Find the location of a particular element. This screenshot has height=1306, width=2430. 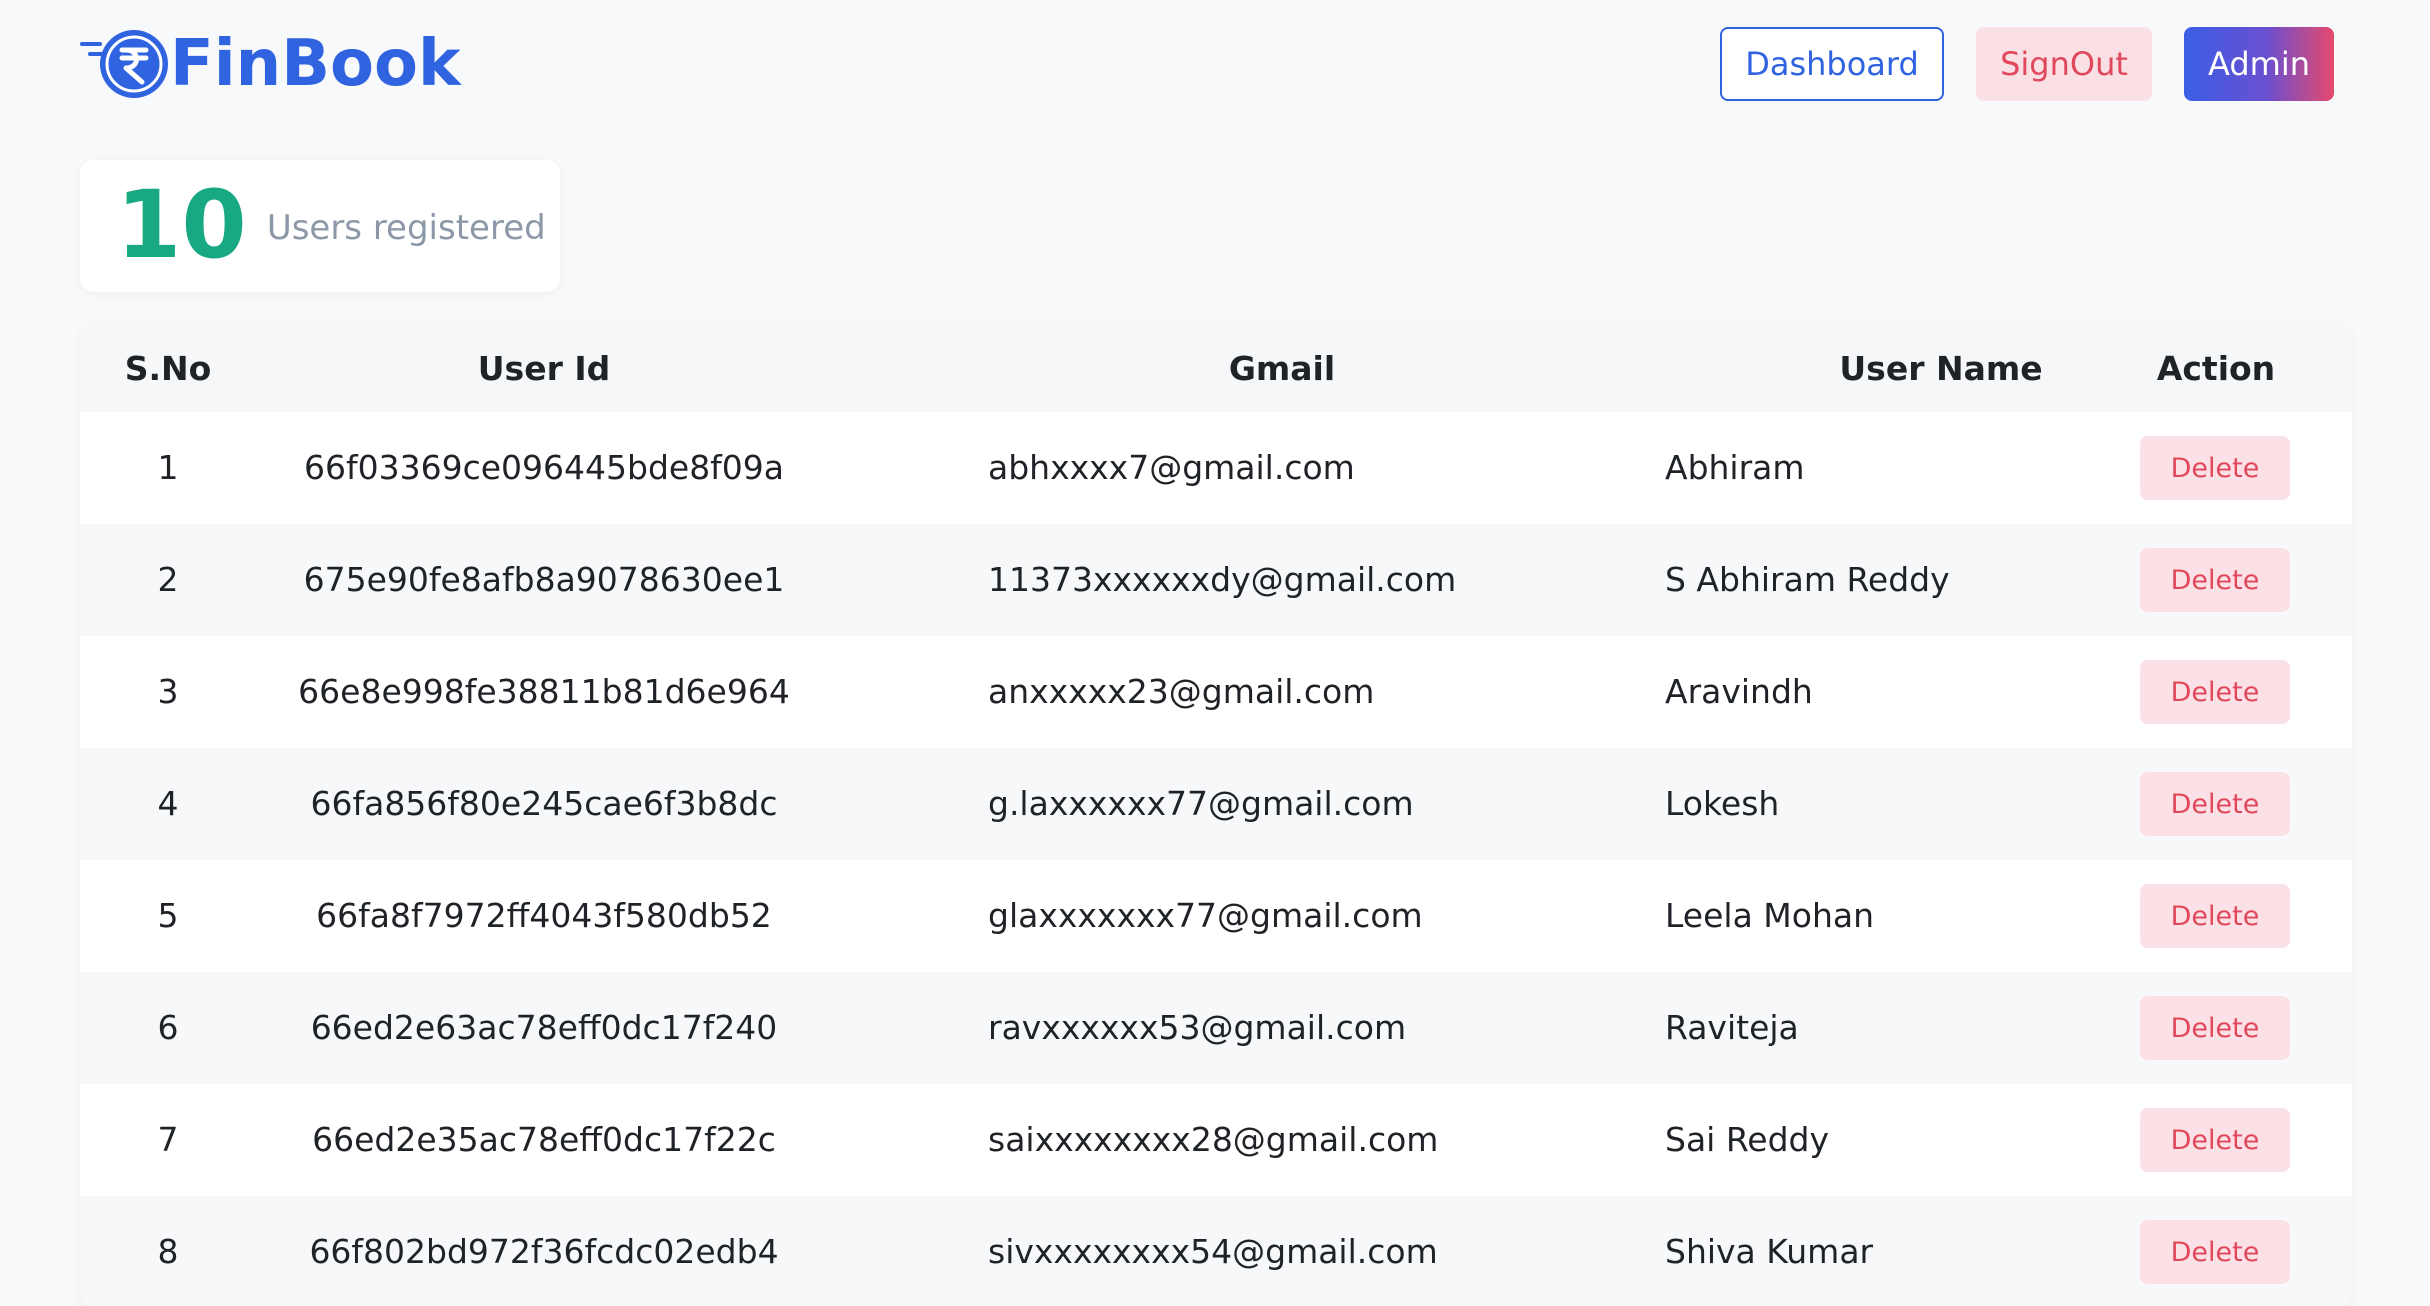

dashboard-button: Dashboard is located at coordinates (1832, 64).